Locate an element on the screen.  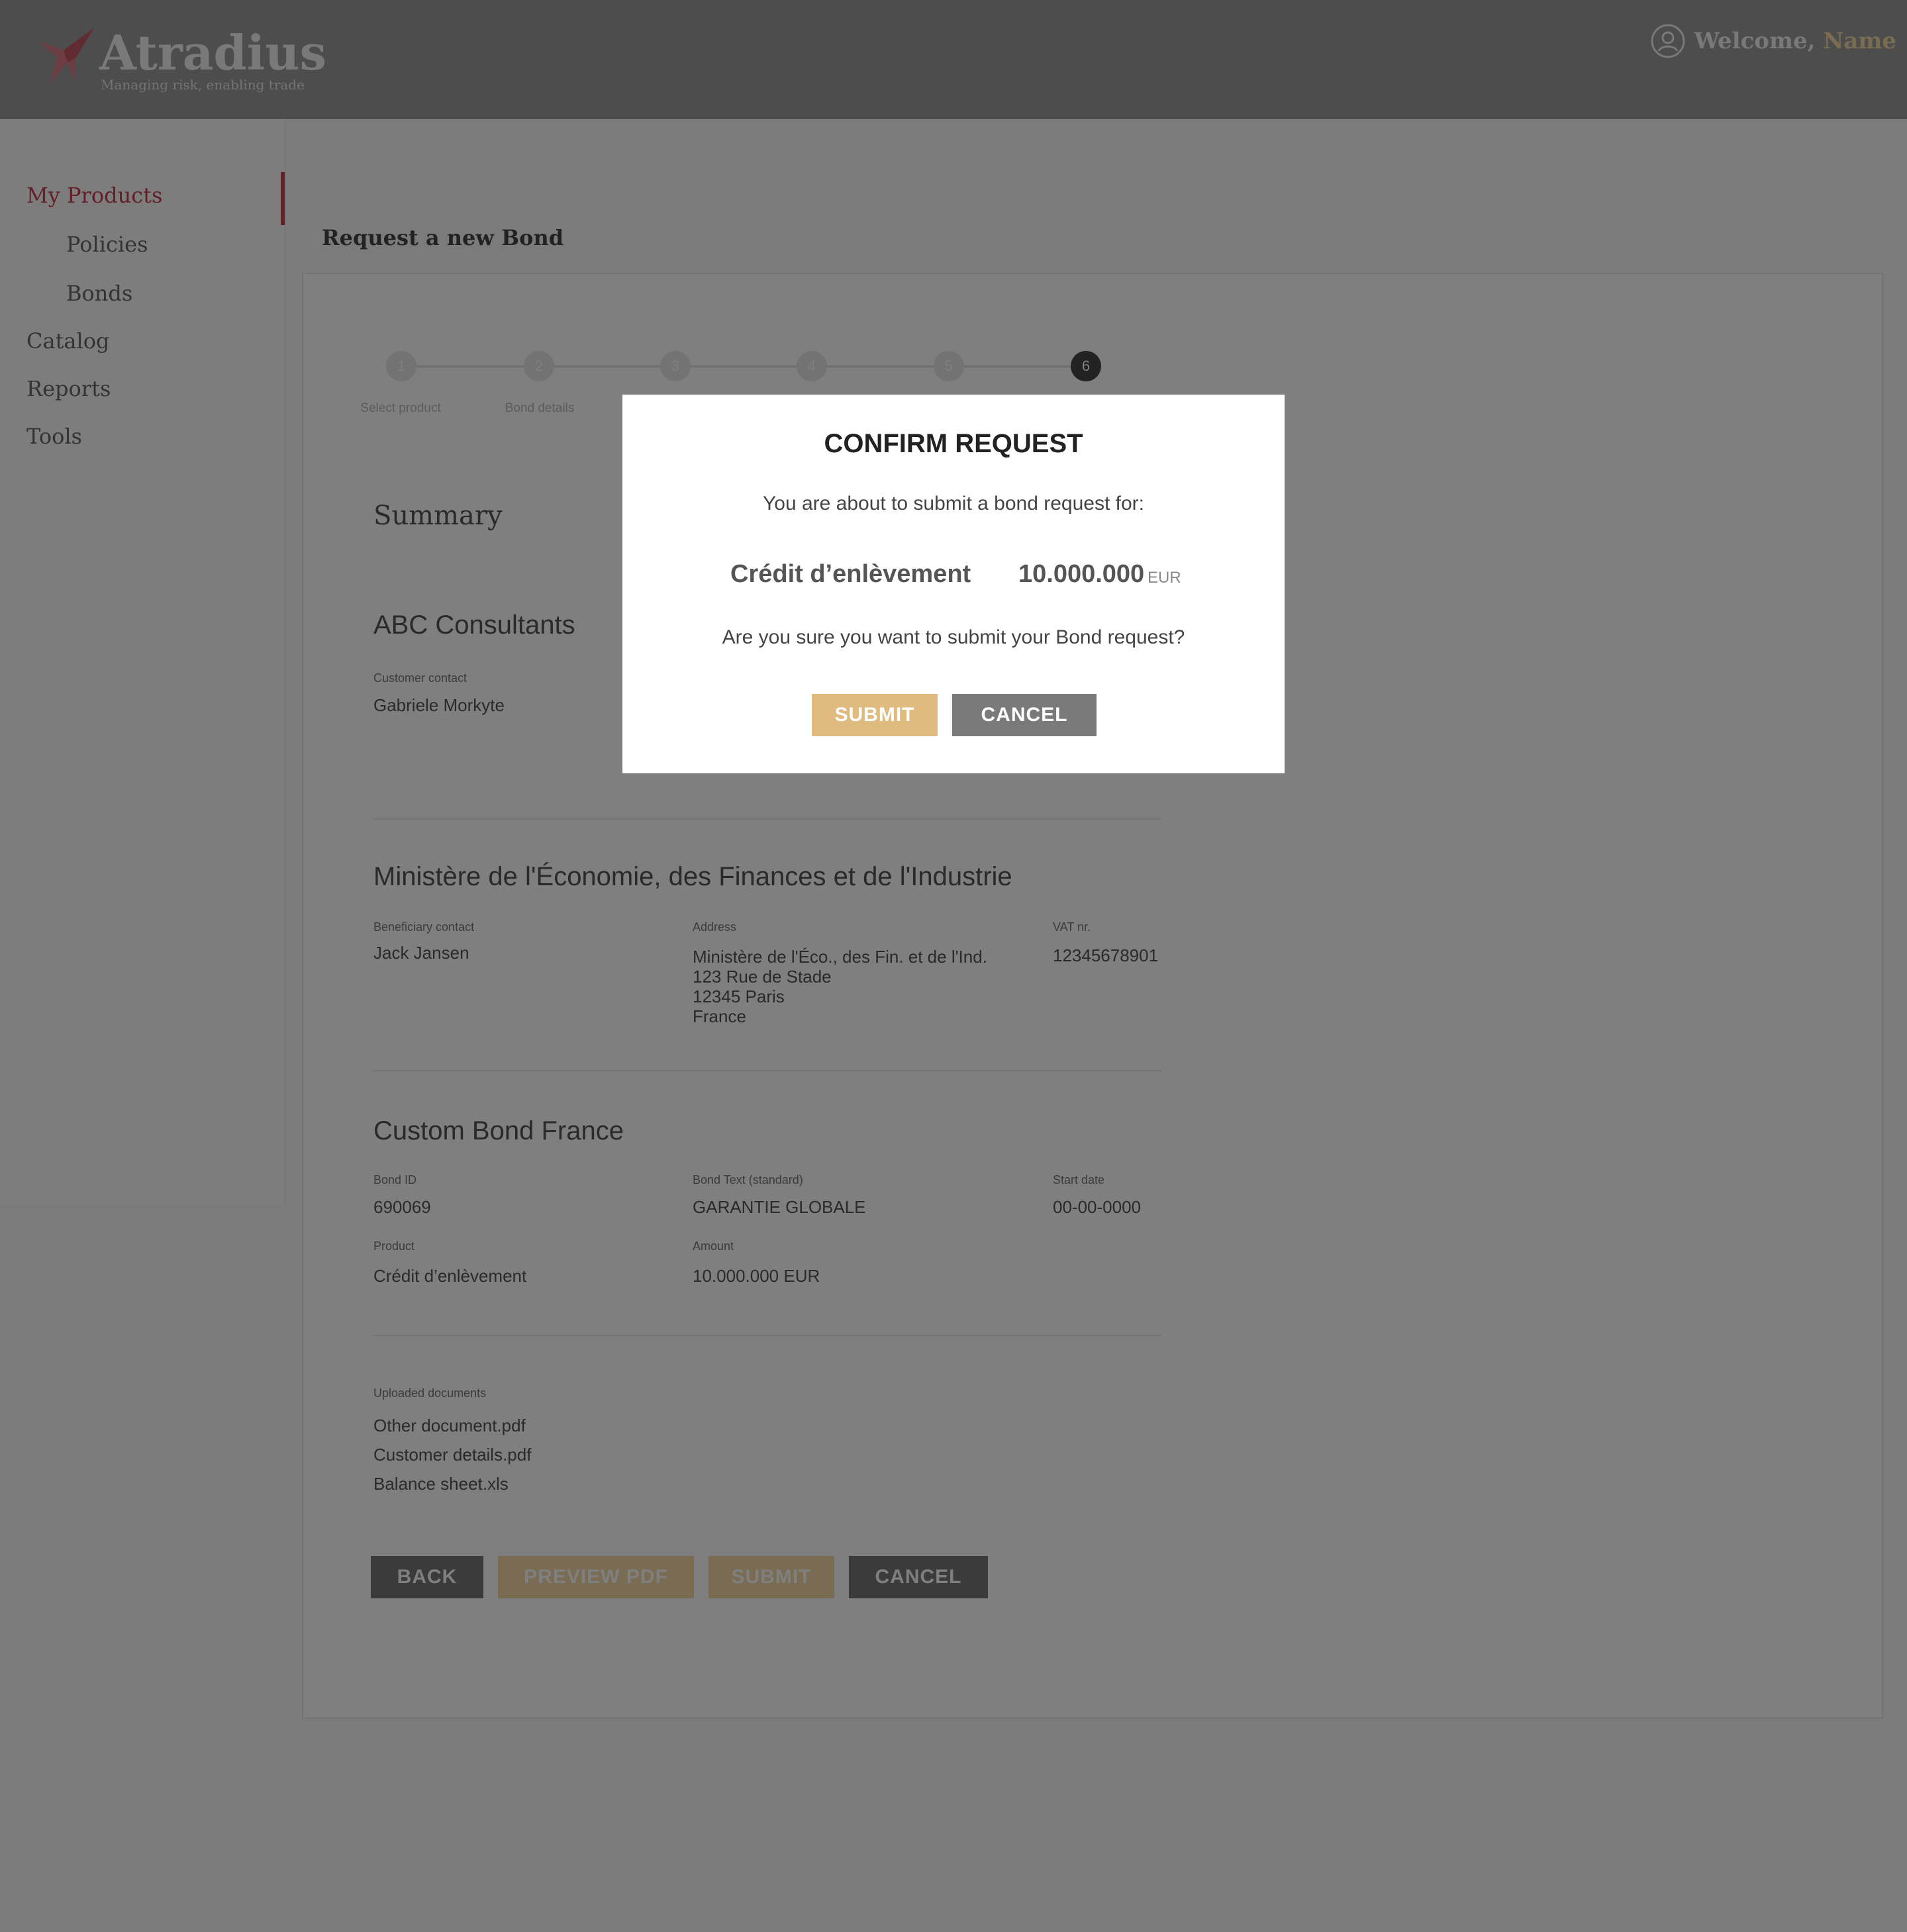
dialog-title: CONFIRM REQUEST is located at coordinates (953, 443).